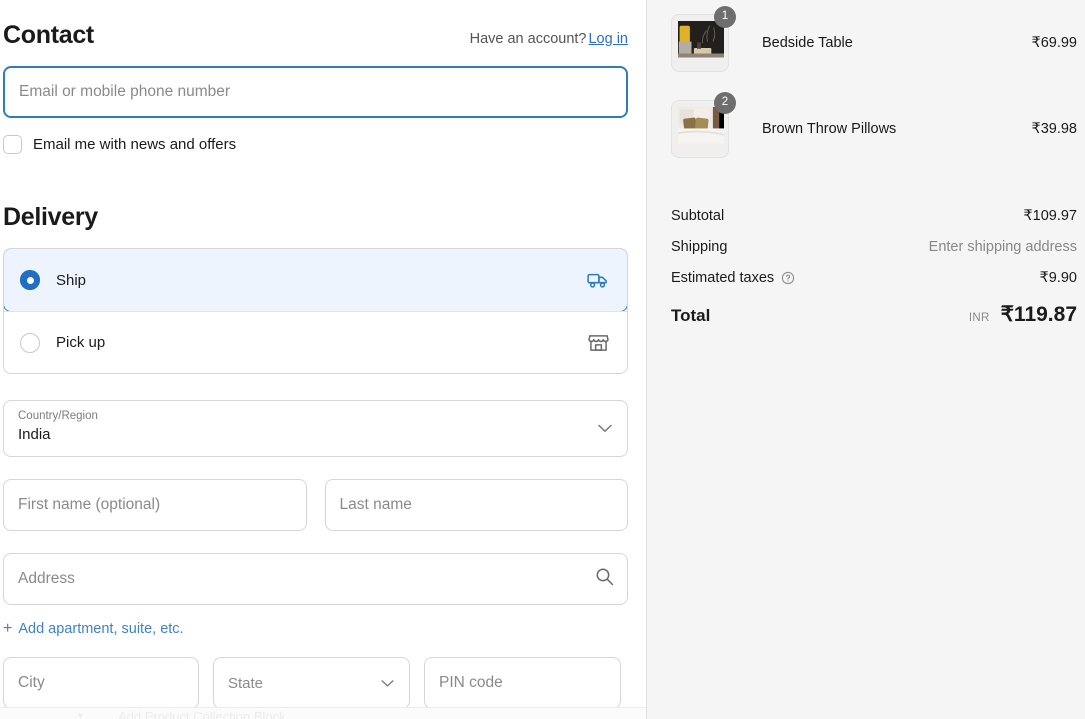 The height and width of the screenshot is (719, 1085). What do you see at coordinates (698, 215) in the screenshot?
I see `subtotal-label: Subtotal` at bounding box center [698, 215].